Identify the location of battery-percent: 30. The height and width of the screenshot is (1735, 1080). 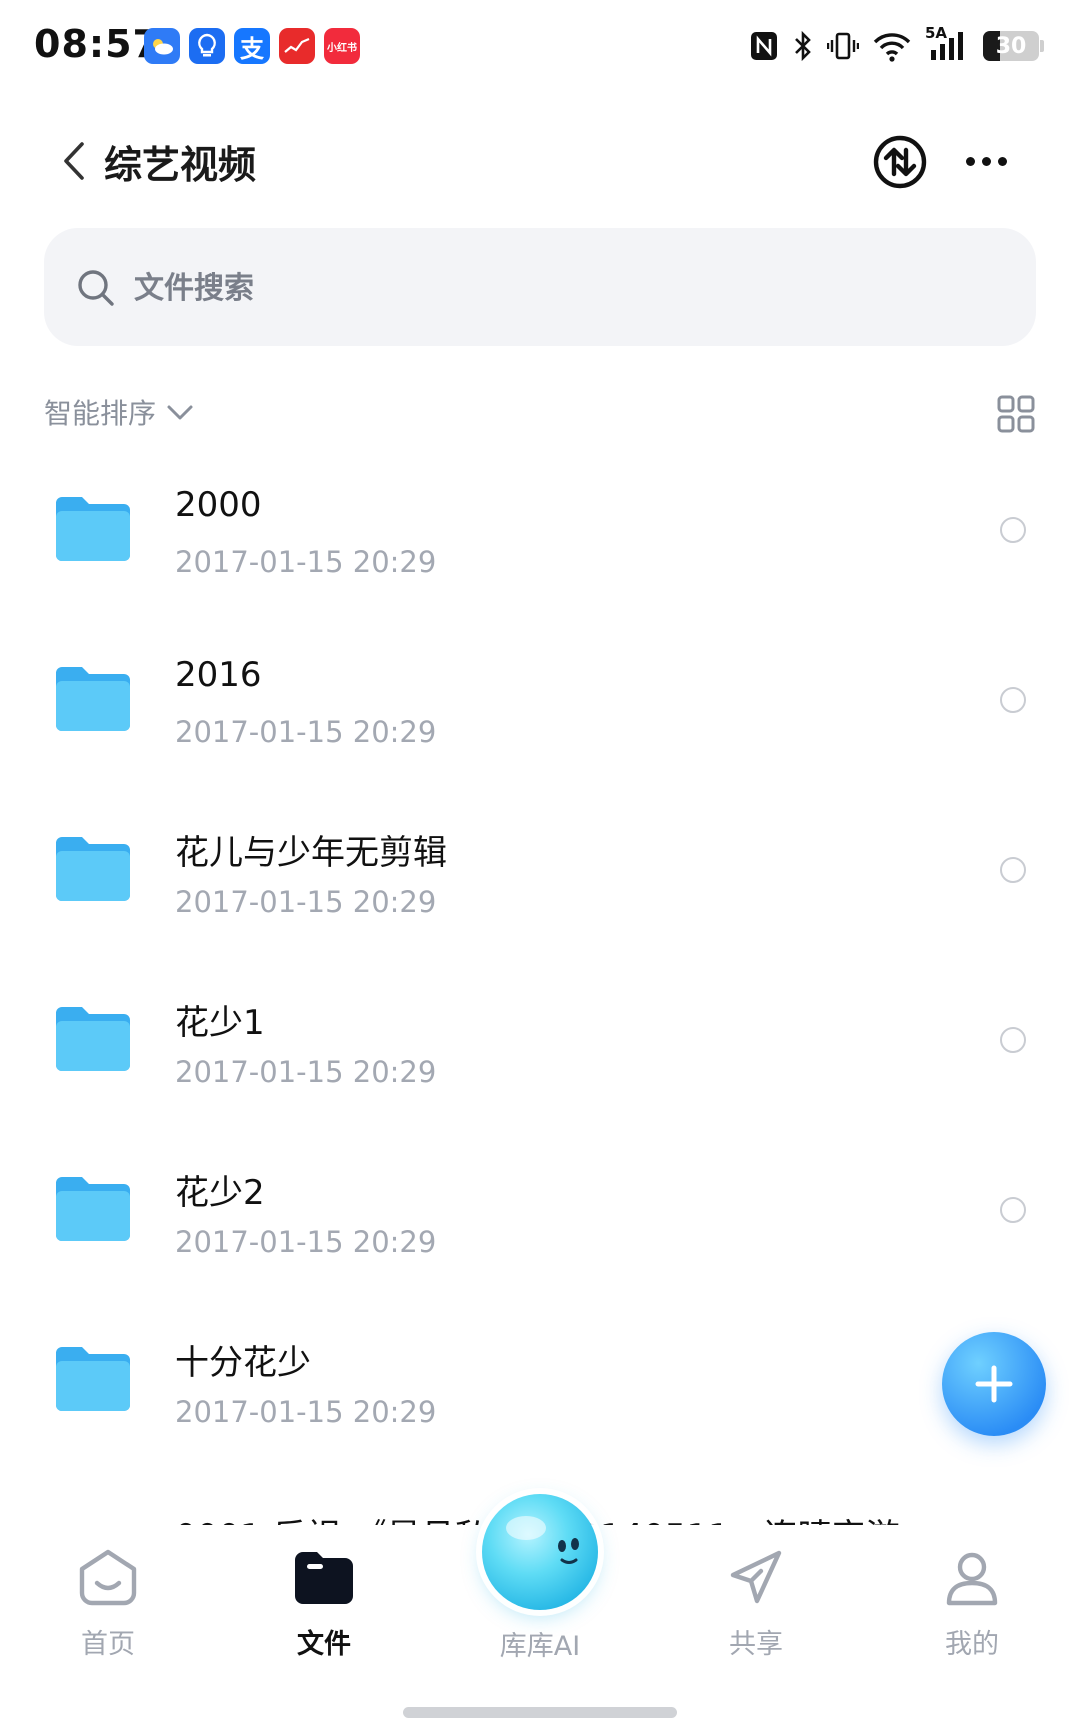
(1011, 46).